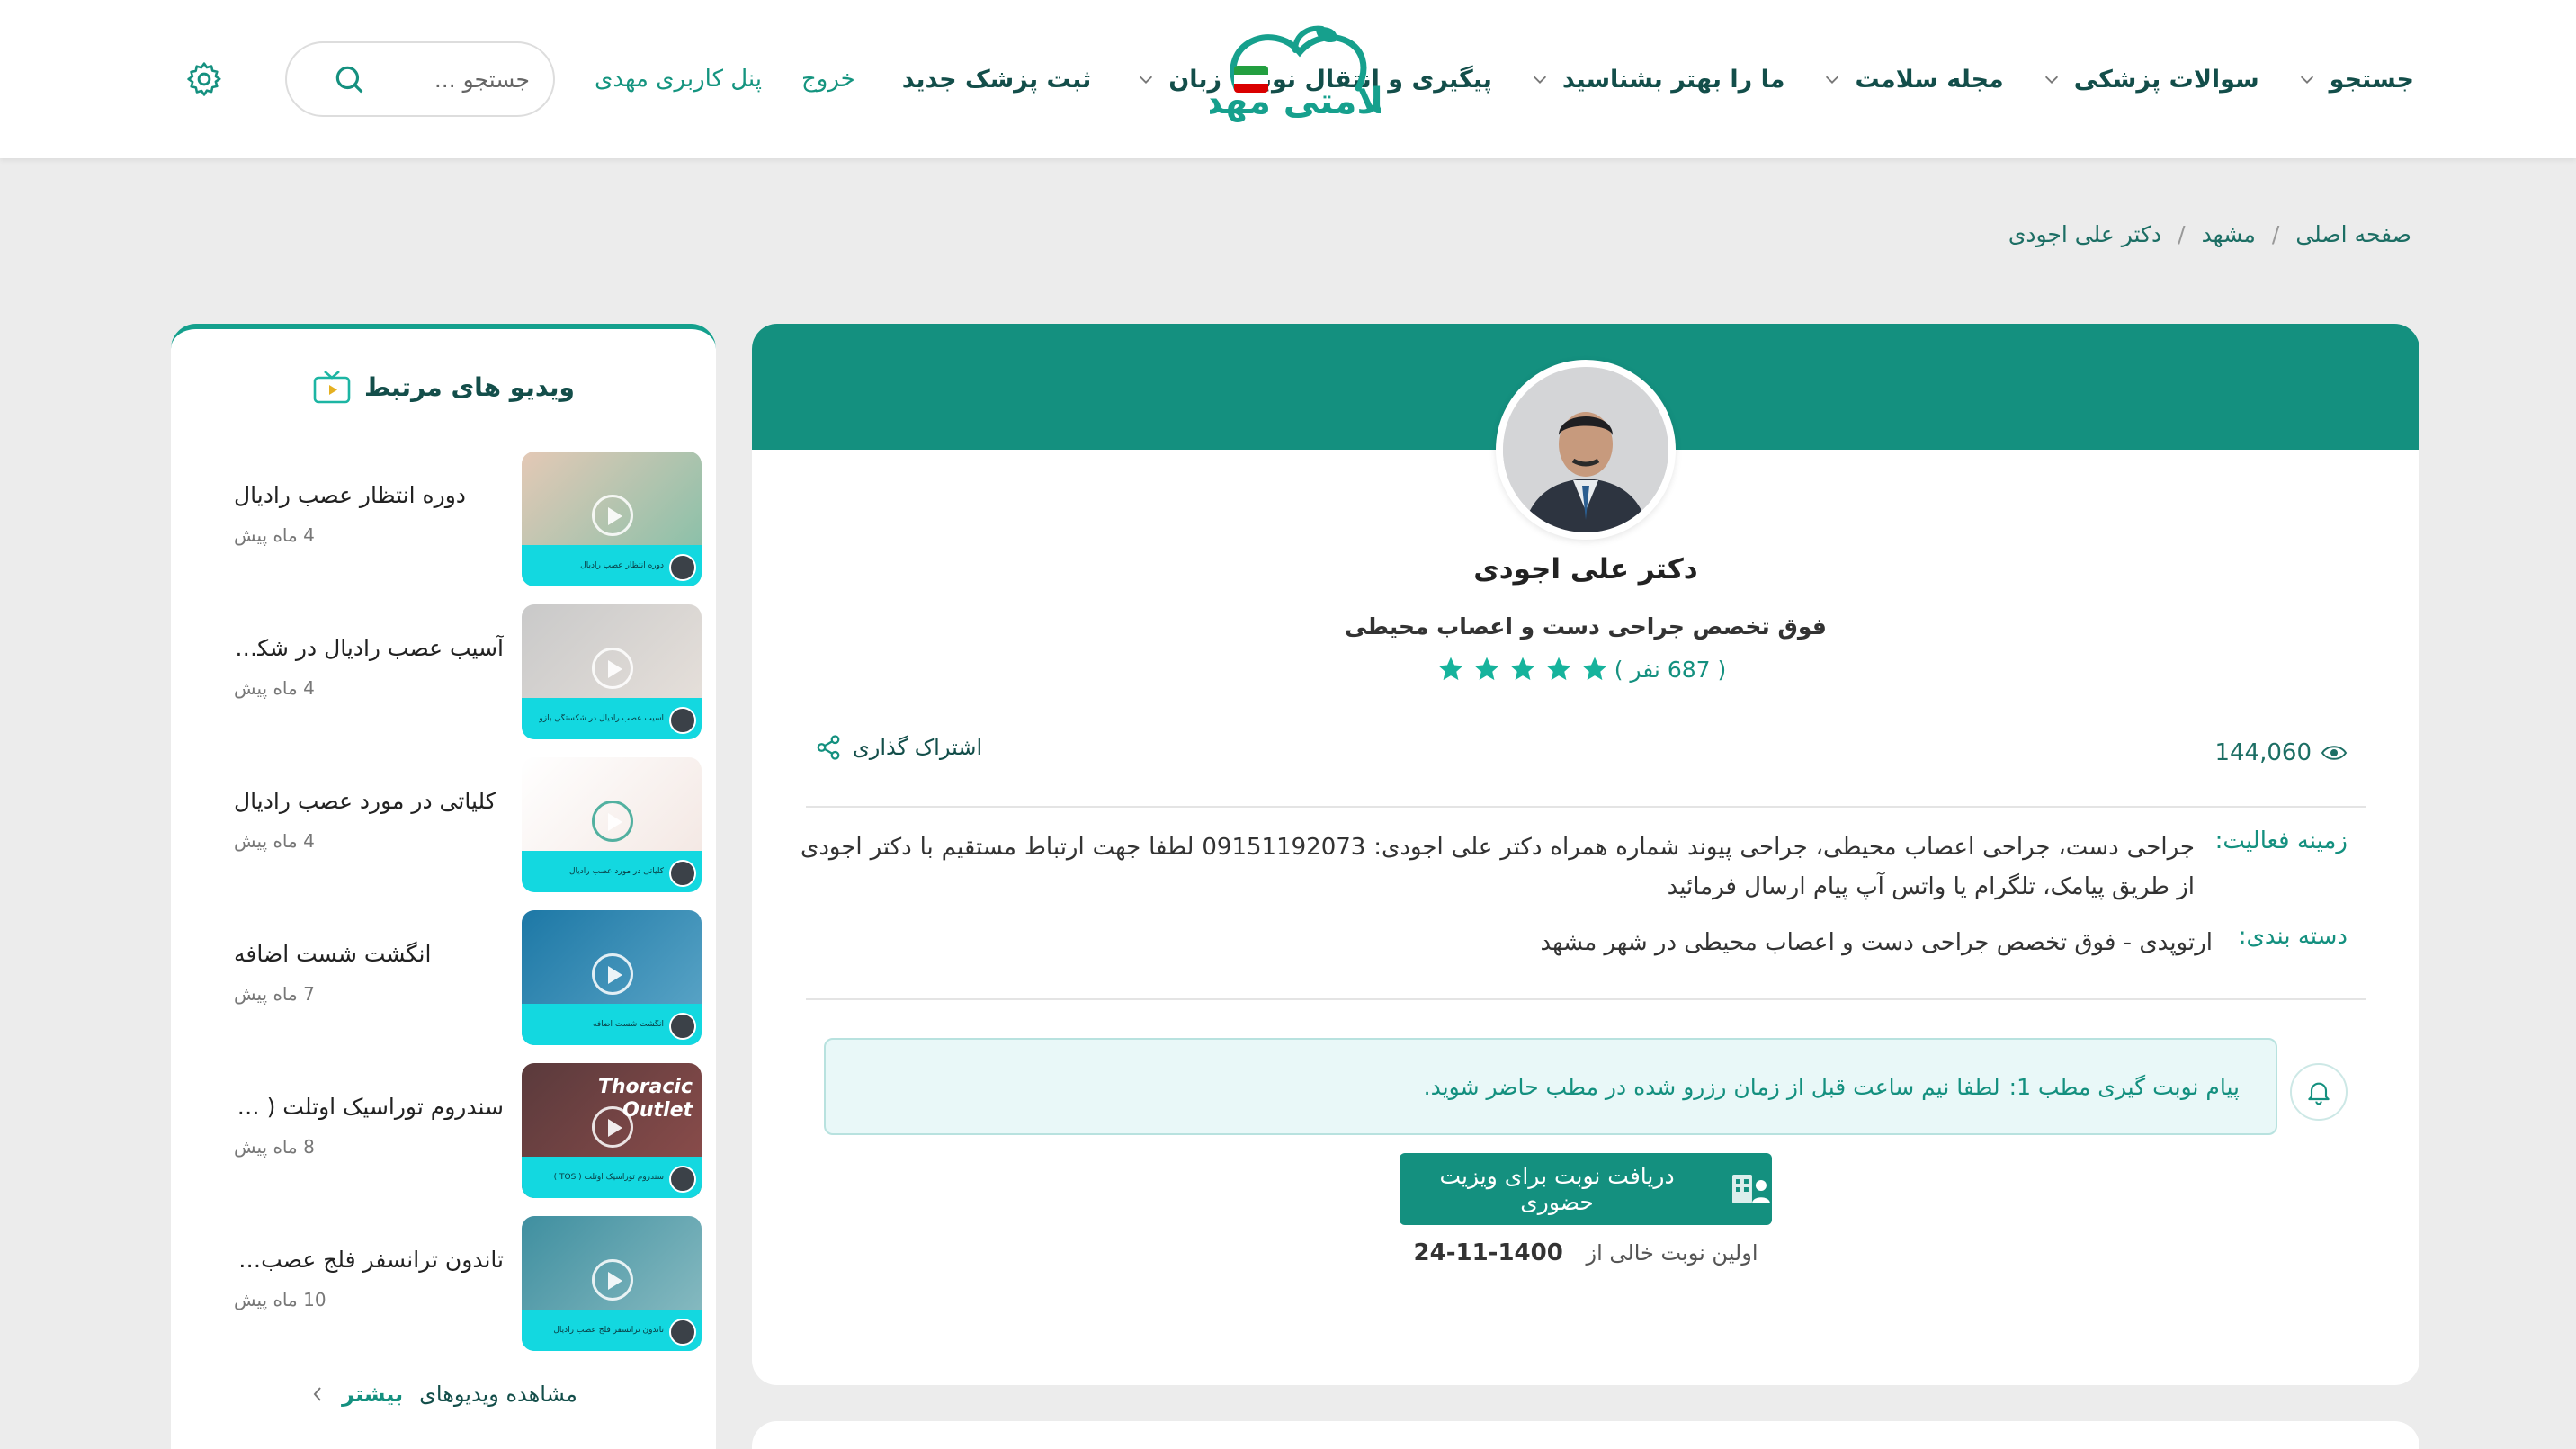  What do you see at coordinates (2263, 752) in the screenshot?
I see `view-count-value: 144,060` at bounding box center [2263, 752].